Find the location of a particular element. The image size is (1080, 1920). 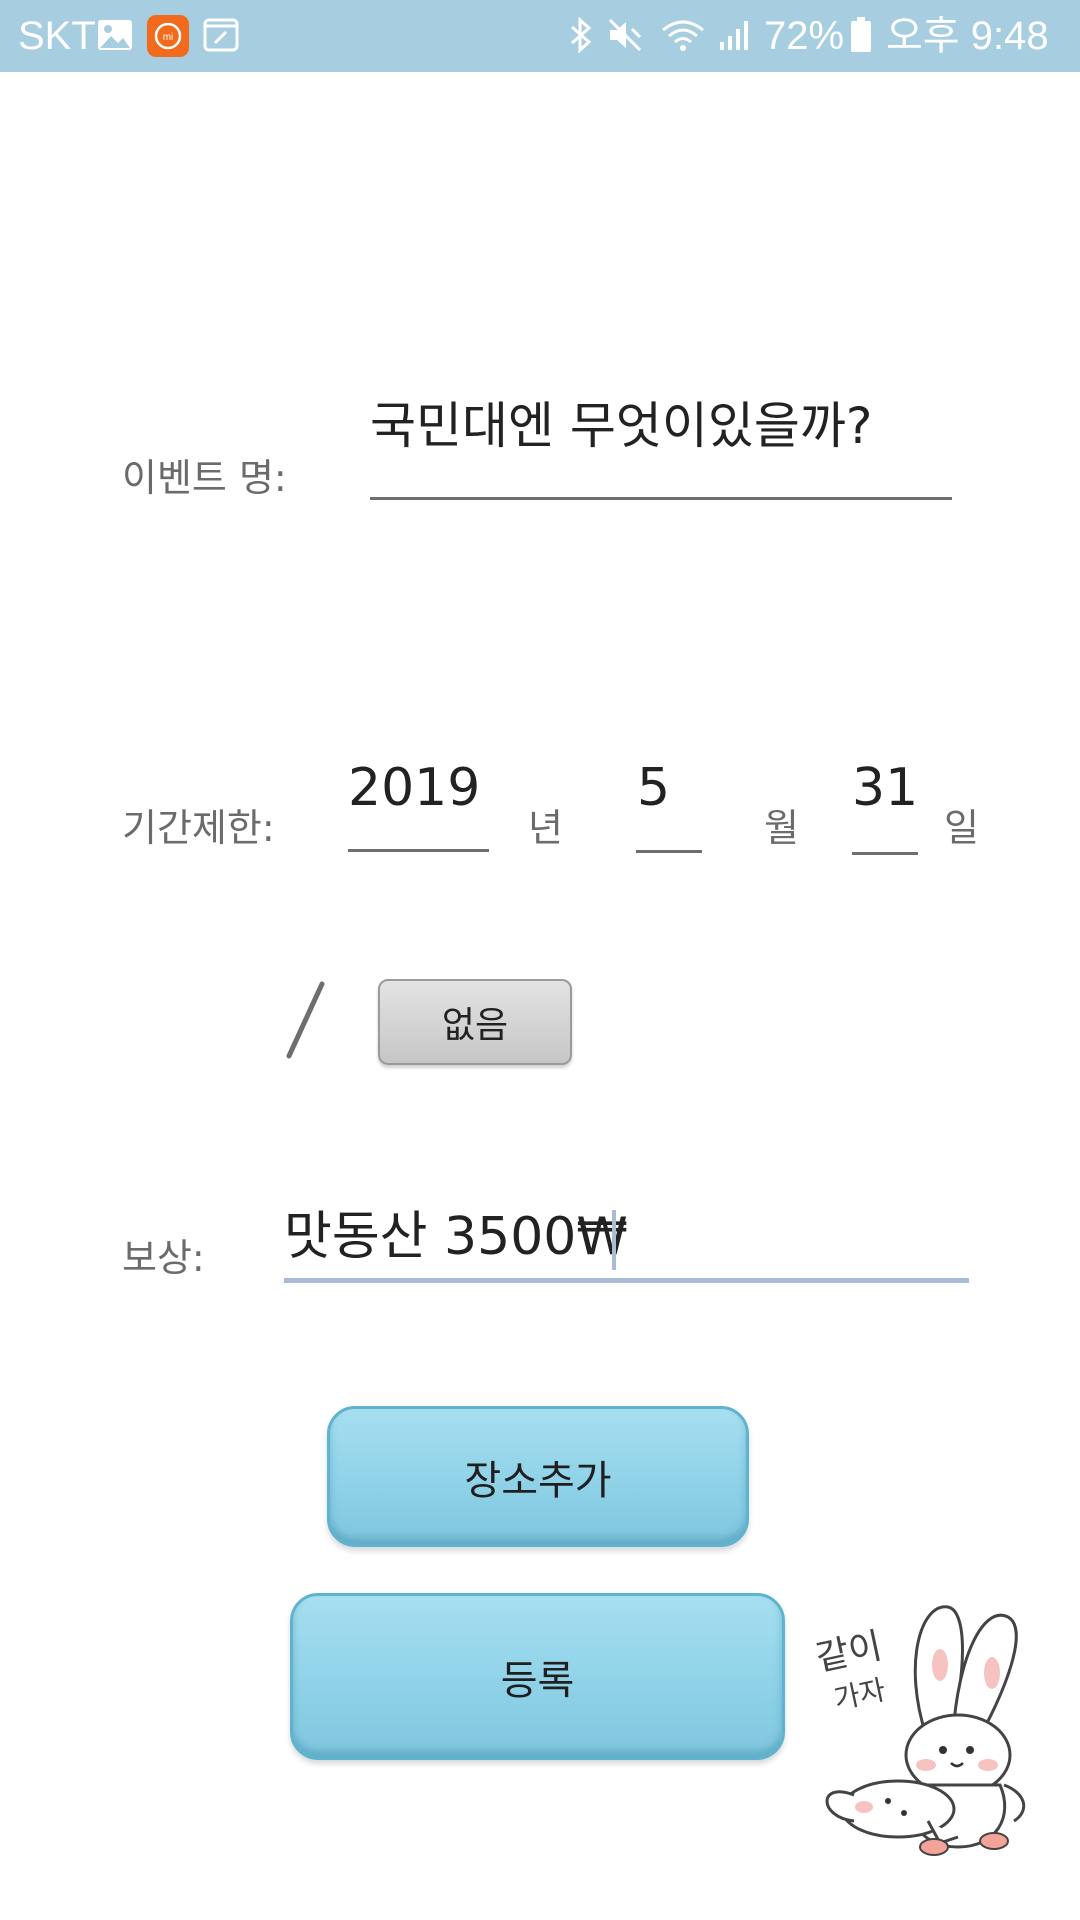

mi-app-icon: mi is located at coordinates (168, 36).